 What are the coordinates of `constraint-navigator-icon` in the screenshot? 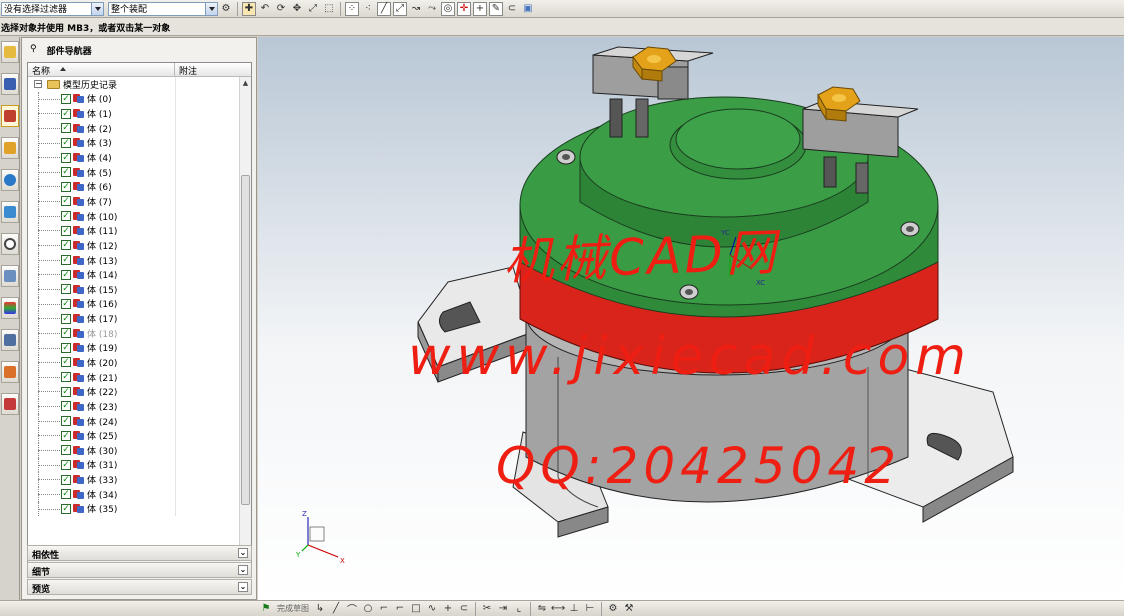 It's located at (10, 84).